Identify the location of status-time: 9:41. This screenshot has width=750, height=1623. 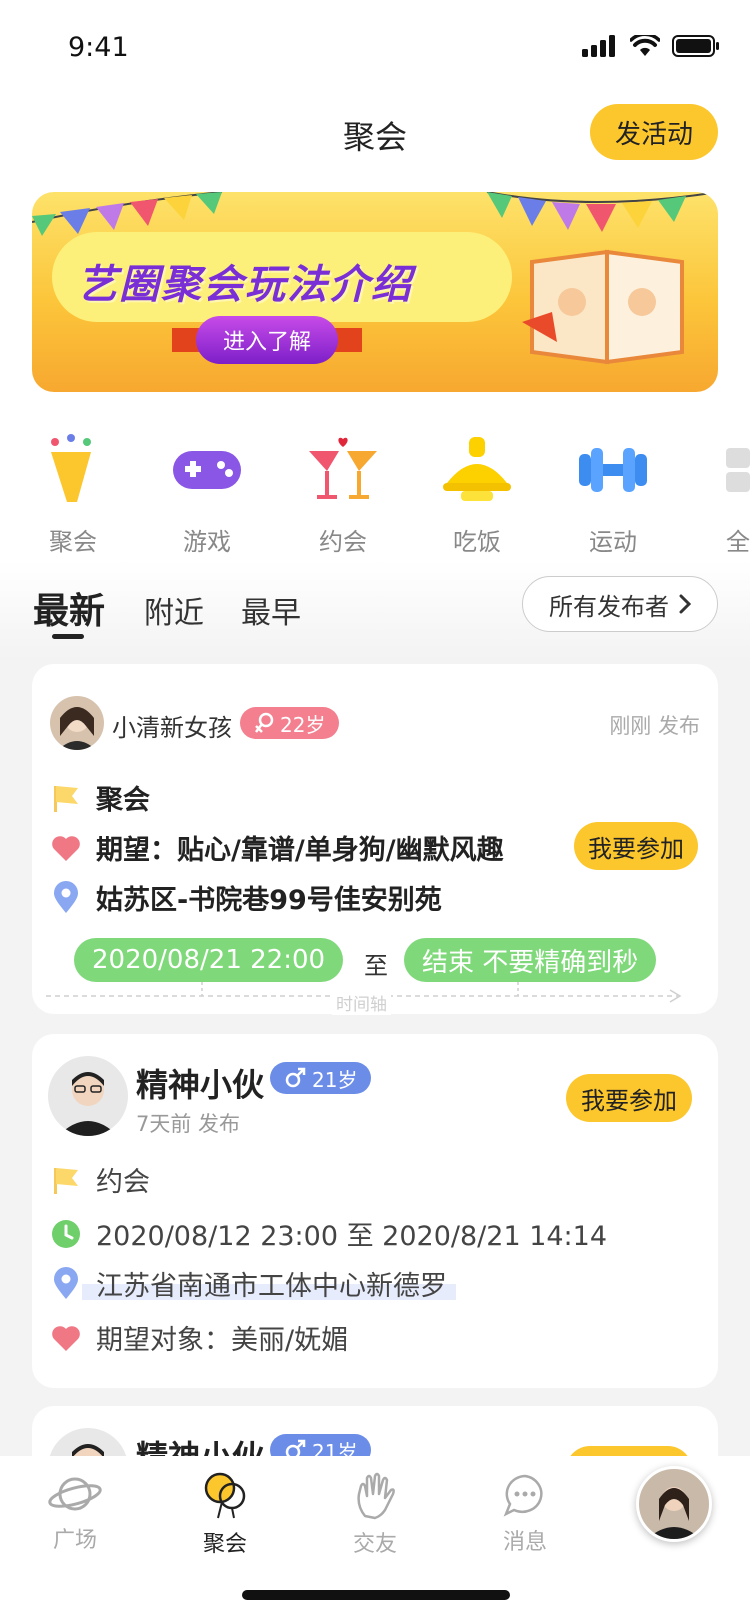
(98, 47).